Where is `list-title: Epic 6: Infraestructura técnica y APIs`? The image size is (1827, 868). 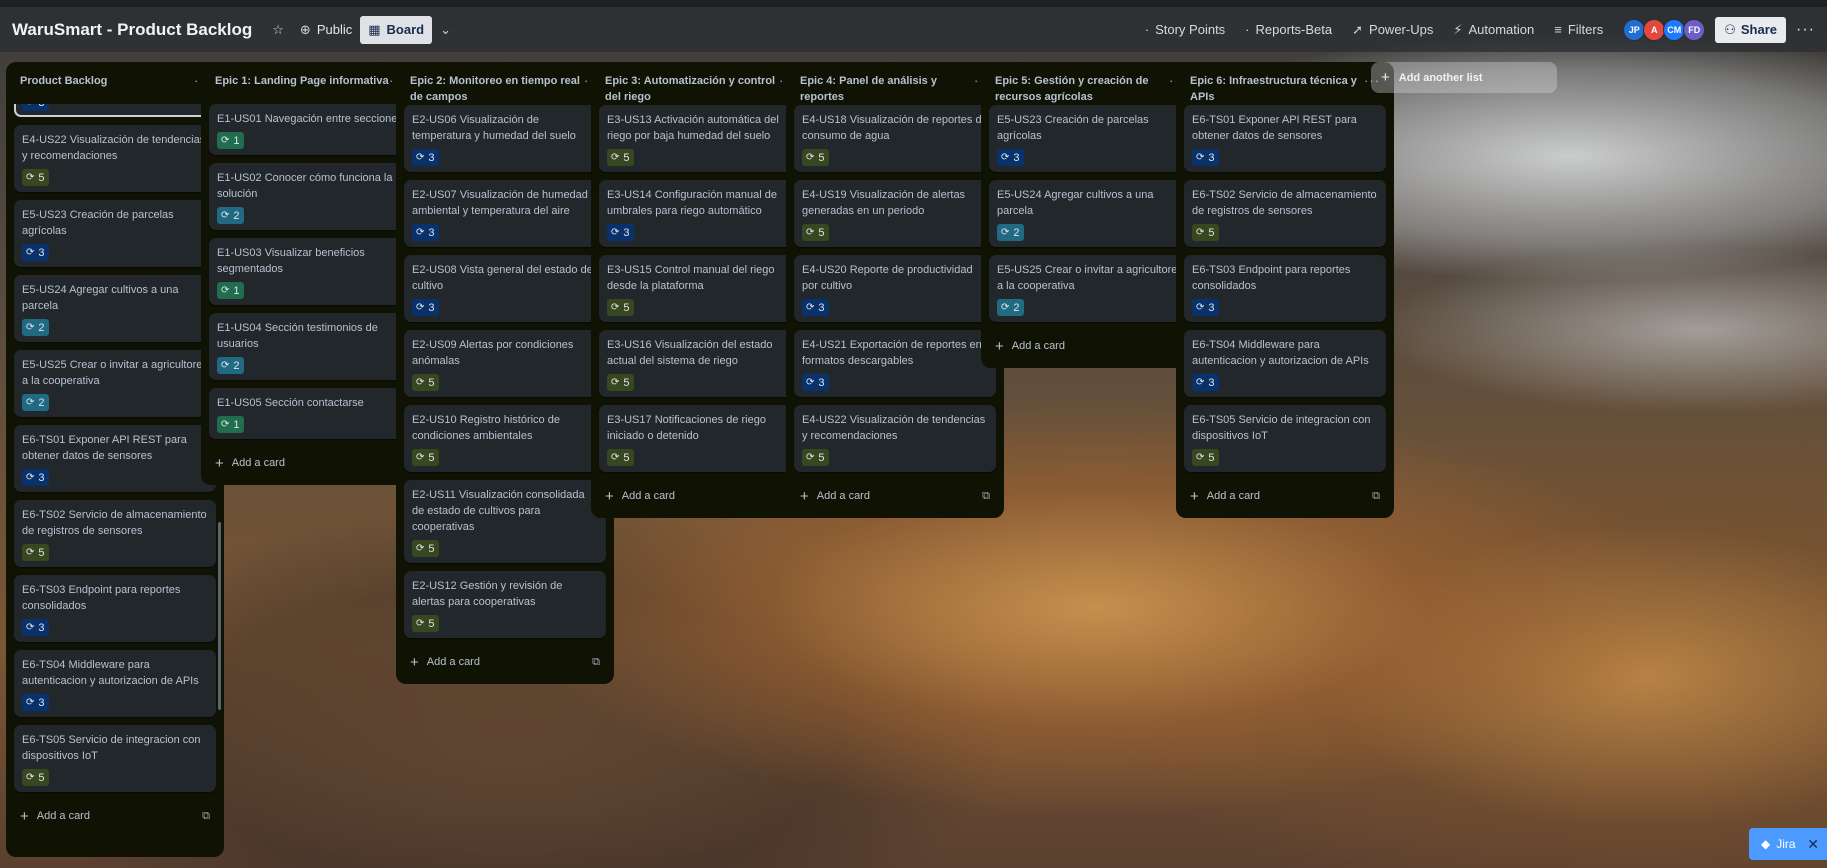 list-title: Epic 6: Infraestructura técnica y APIs is located at coordinates (1277, 89).